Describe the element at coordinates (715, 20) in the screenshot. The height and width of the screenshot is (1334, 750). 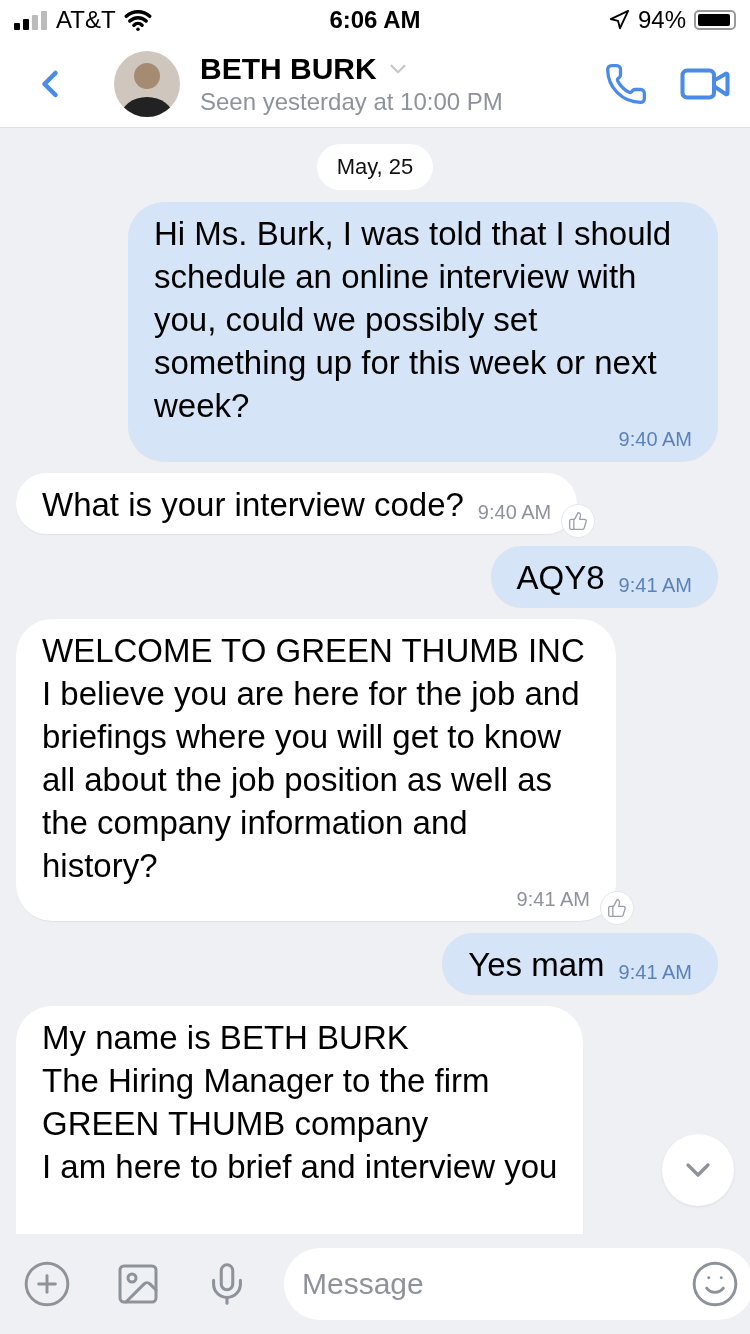
I see `battery-icon` at that location.